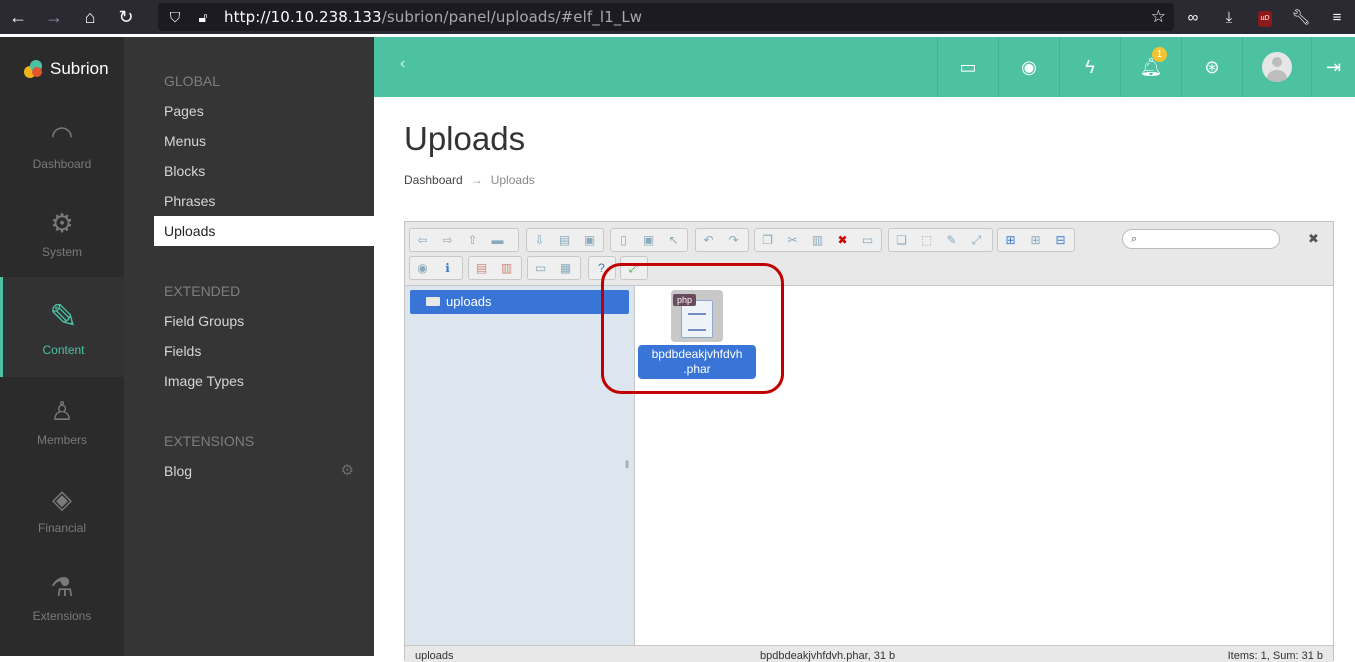  Describe the element at coordinates (1229, 17) in the screenshot. I see `download-icon: ⤓` at that location.